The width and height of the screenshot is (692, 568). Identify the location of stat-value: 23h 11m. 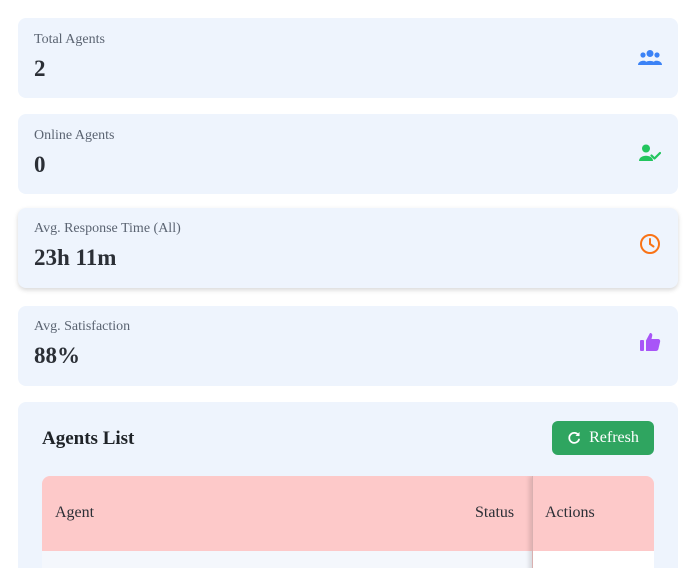
(75, 257).